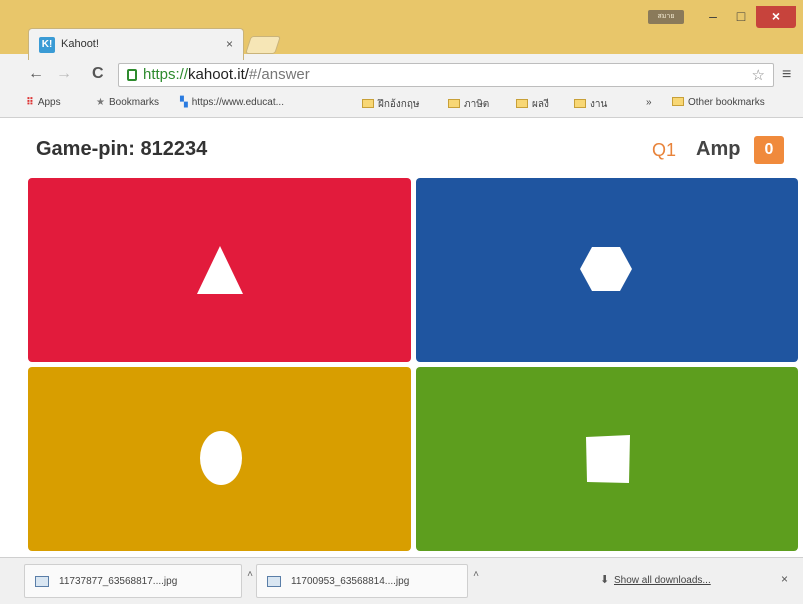 The image size is (803, 604). I want to click on score-badge: 0, so click(769, 150).